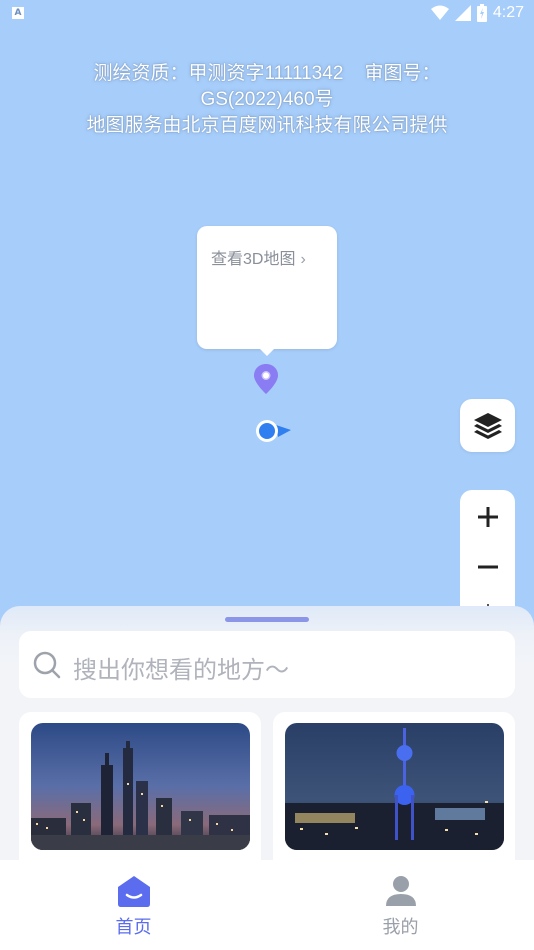 This screenshot has width=534, height=950. Describe the element at coordinates (267, 291) in the screenshot. I see `map-info-popup: 查看3D地图 ›` at that location.